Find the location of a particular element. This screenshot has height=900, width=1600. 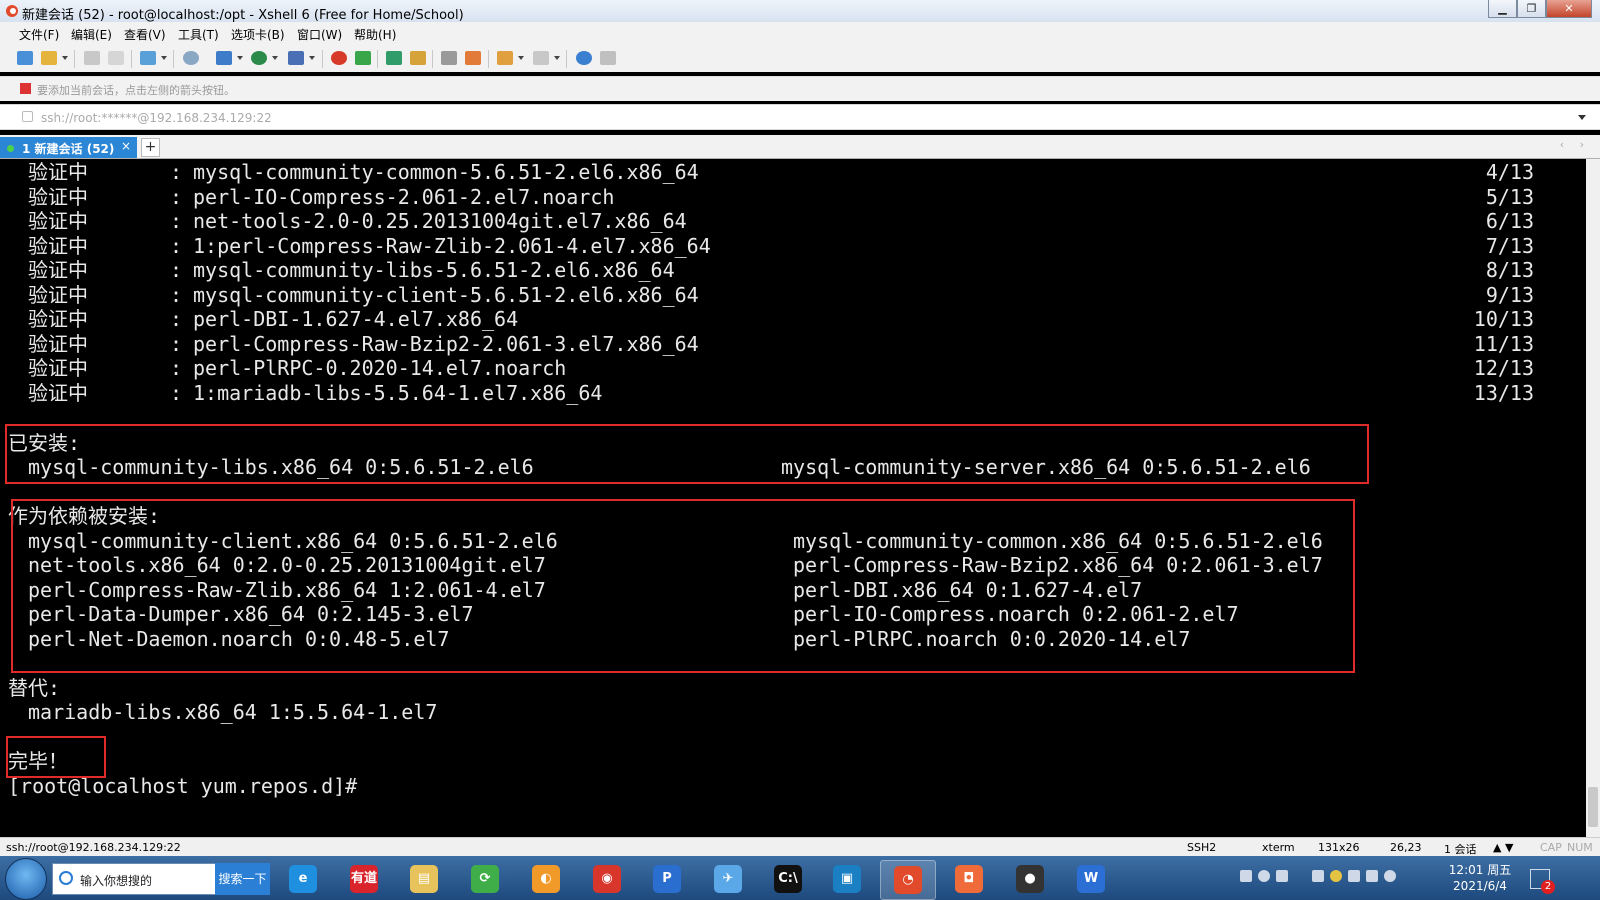

ie-icon: e is located at coordinates (303, 879).